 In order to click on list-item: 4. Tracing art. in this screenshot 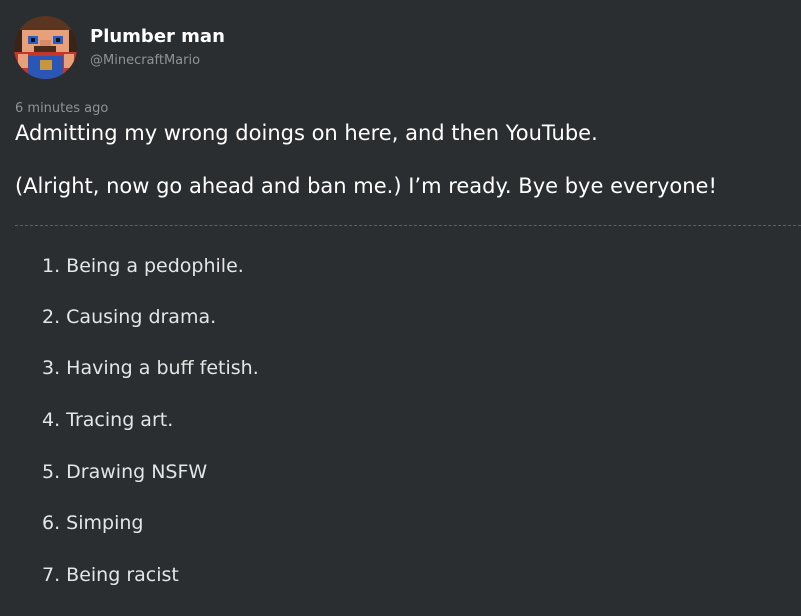, I will do `click(108, 420)`.